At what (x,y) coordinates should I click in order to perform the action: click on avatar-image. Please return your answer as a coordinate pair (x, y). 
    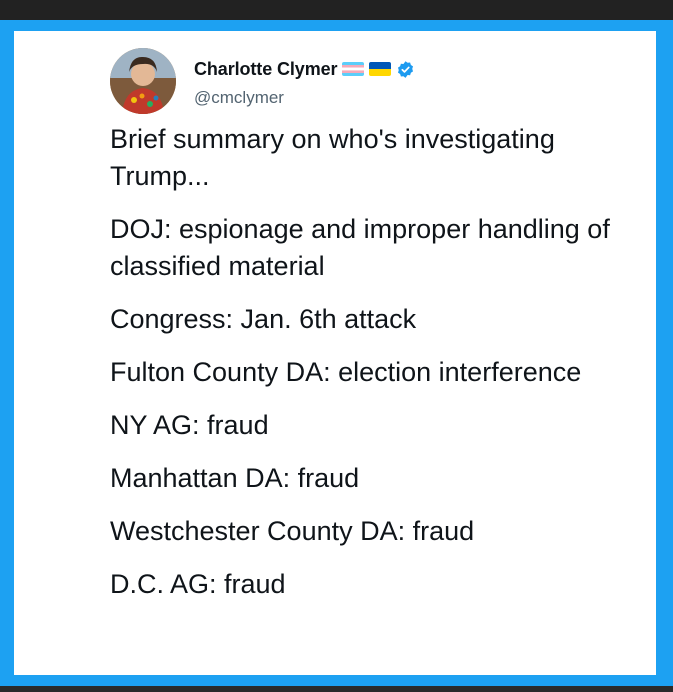
    Looking at the image, I should click on (143, 81).